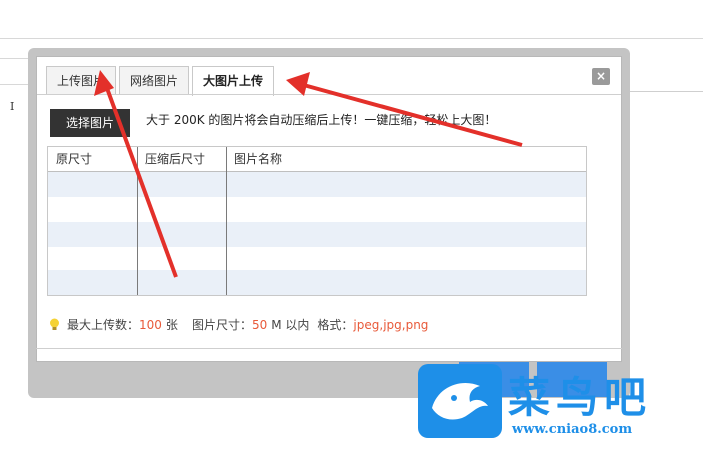 The width and height of the screenshot is (703, 450). I want to click on lightbulb-icon, so click(54, 324).